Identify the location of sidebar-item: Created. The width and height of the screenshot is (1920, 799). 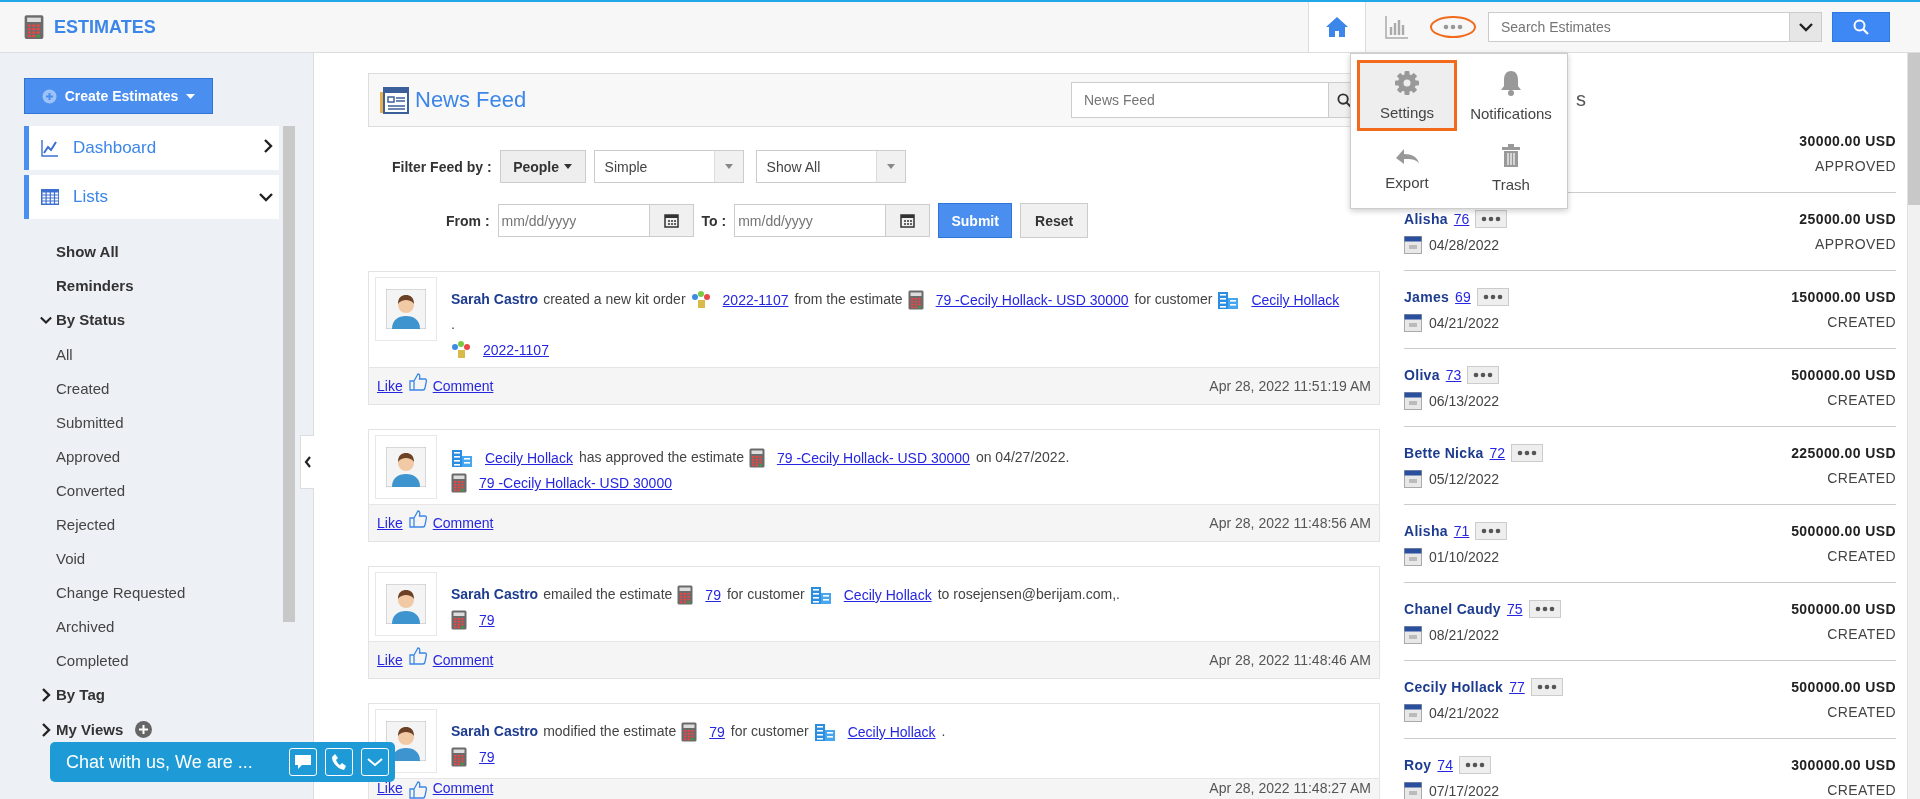
(83, 388).